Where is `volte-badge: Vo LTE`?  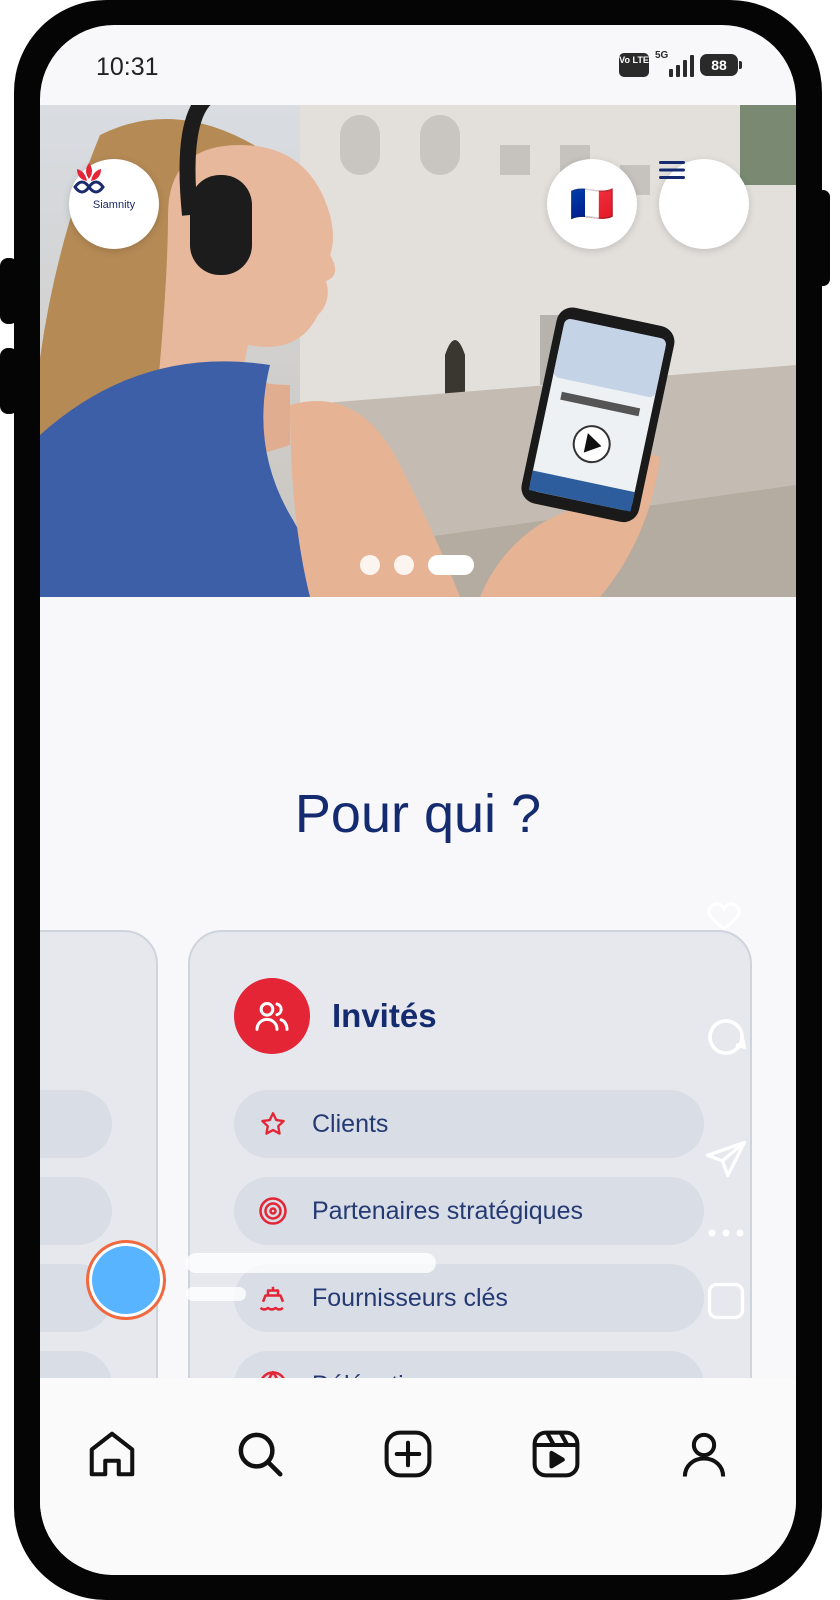
volte-badge: Vo LTE is located at coordinates (634, 65).